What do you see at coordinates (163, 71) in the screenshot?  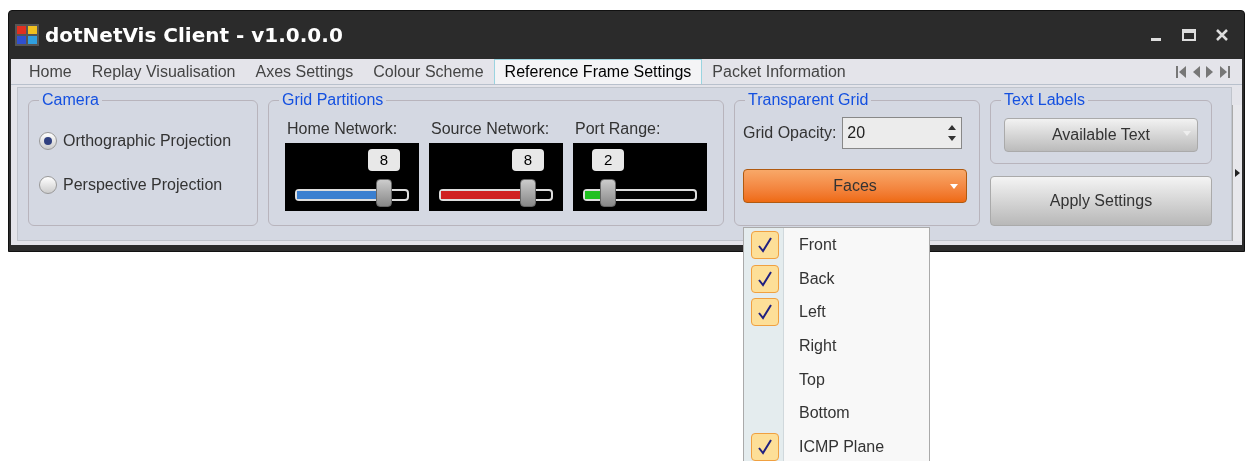 I see `tab: Replay Visualisation` at bounding box center [163, 71].